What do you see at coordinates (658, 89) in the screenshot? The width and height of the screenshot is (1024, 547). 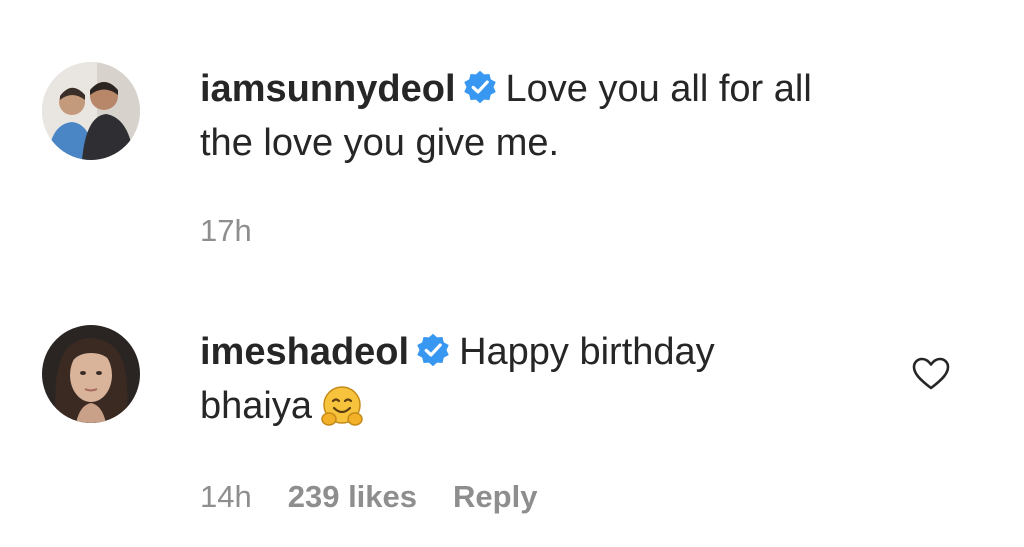 I see `comment-text: Love you all for all` at bounding box center [658, 89].